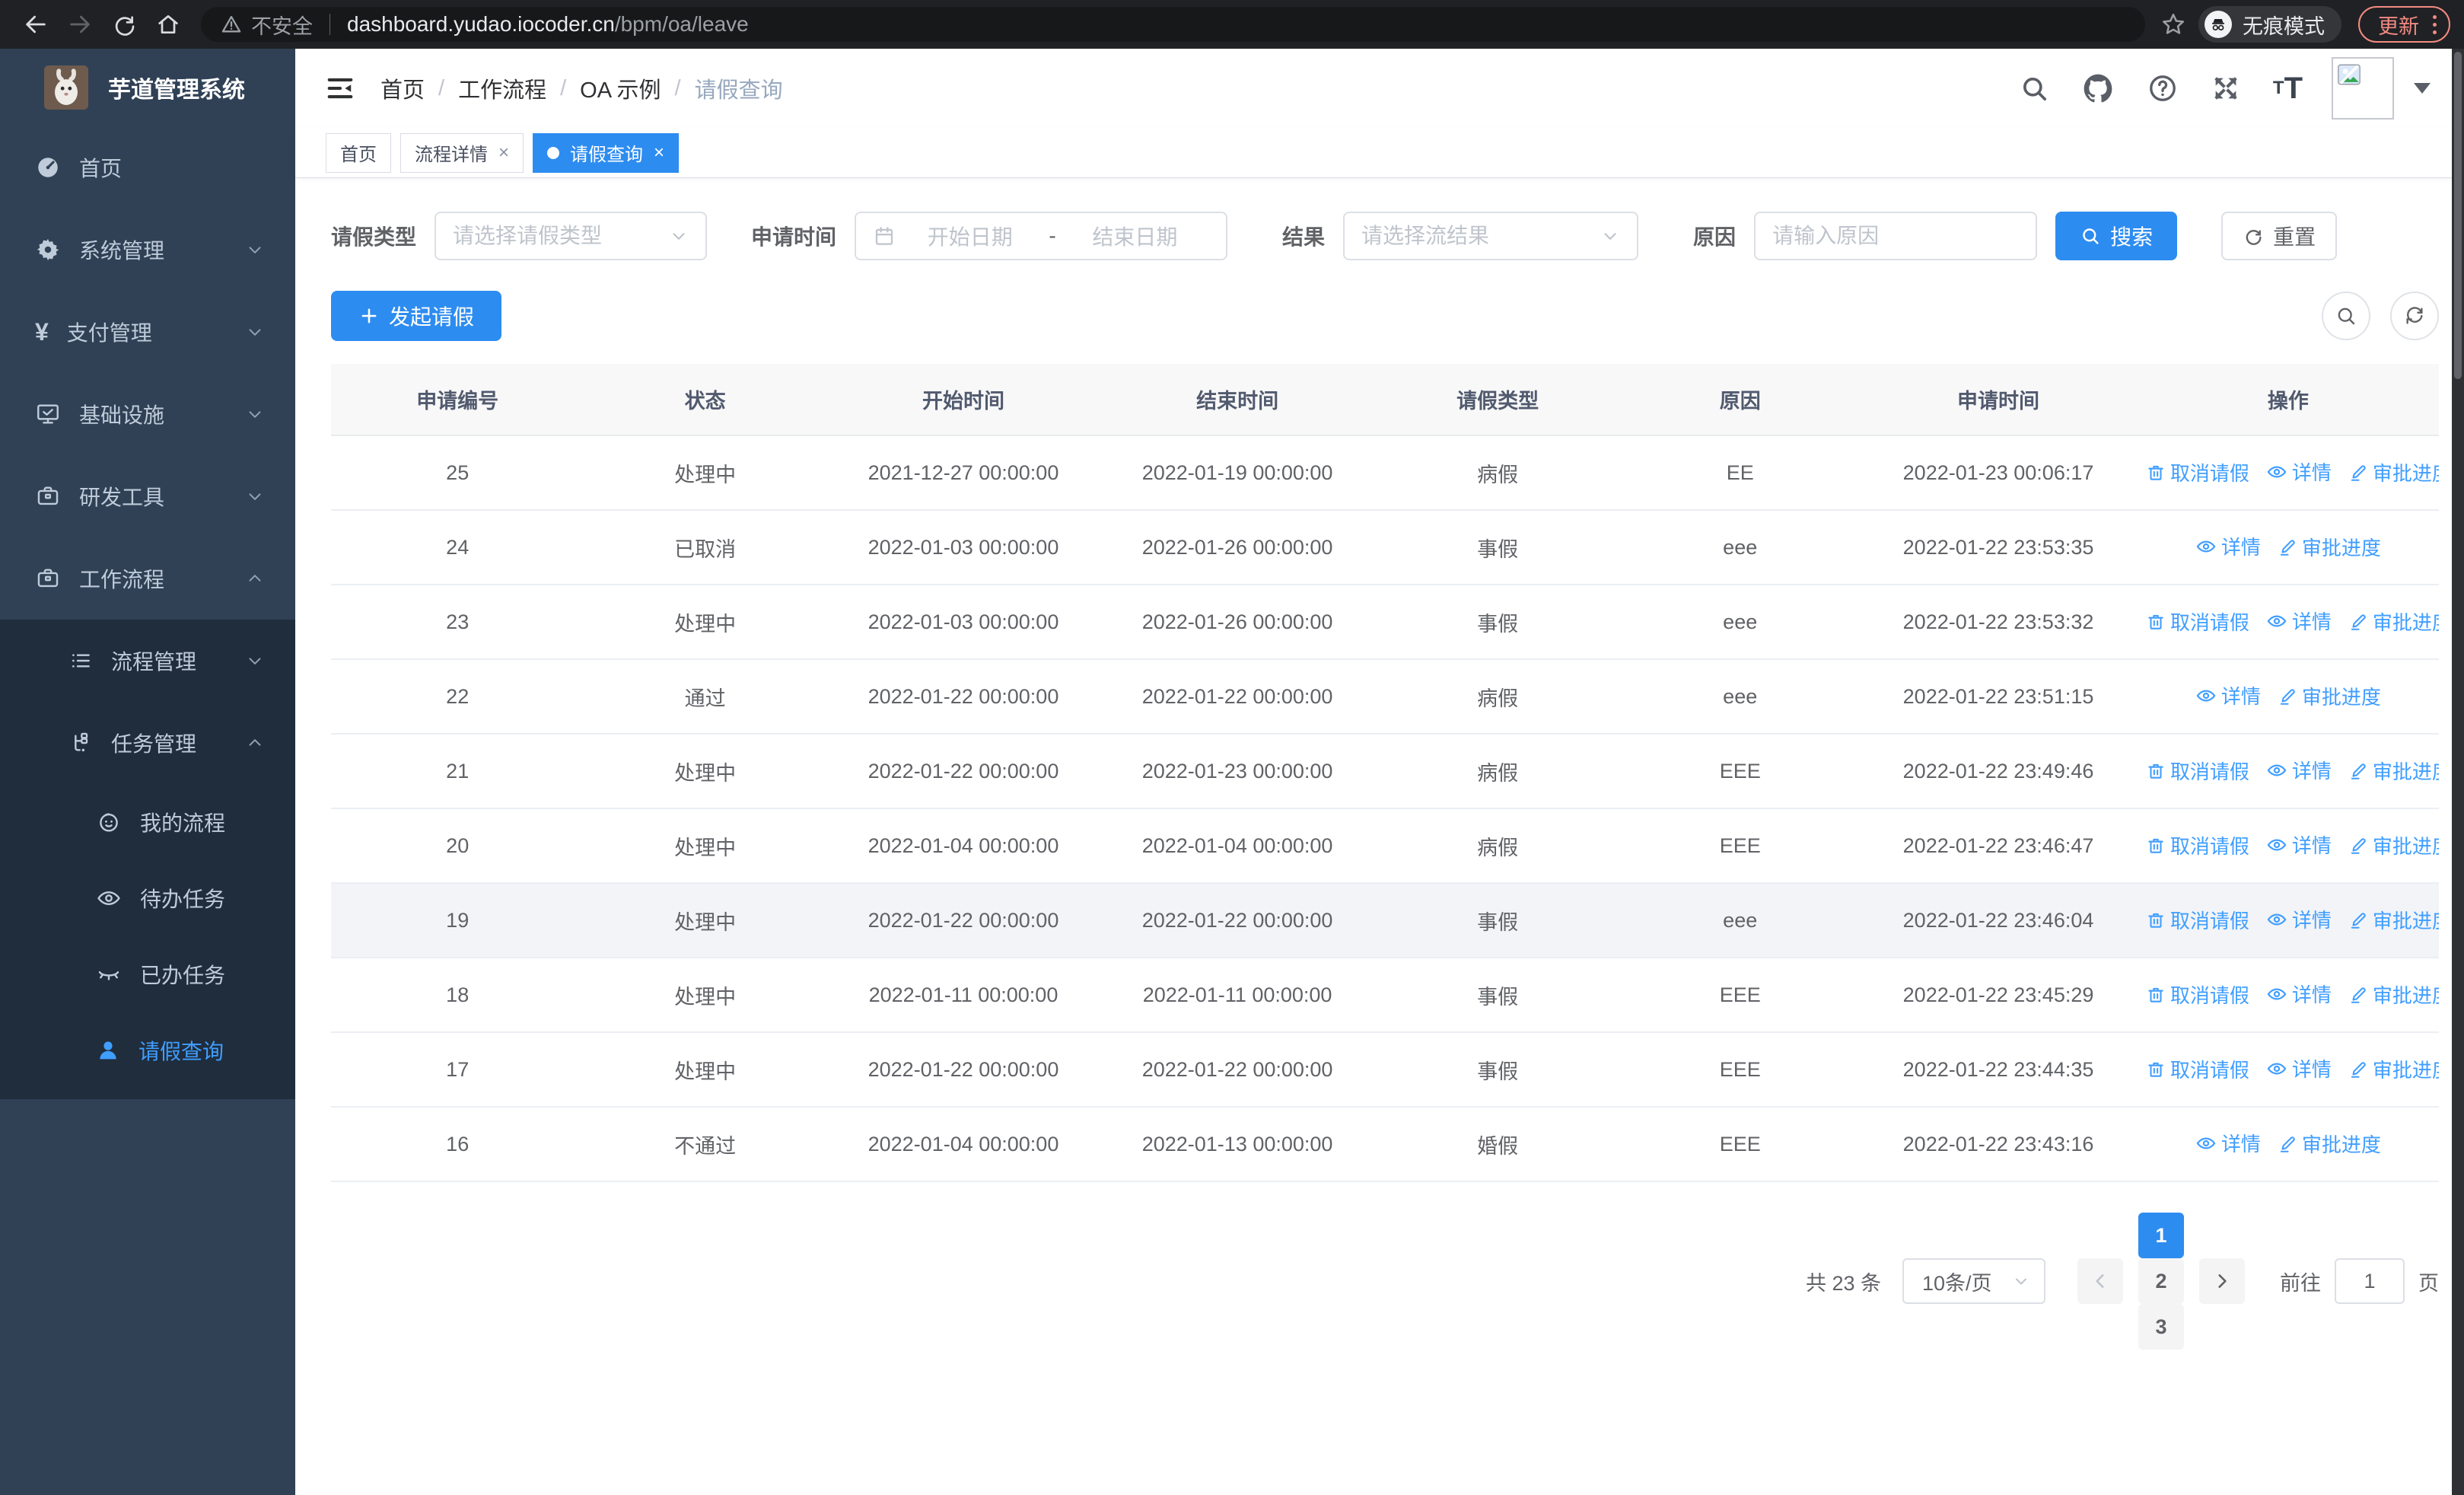 This screenshot has height=1495, width=2464. Describe the element at coordinates (2161, 1235) in the screenshot. I see `page-button-1: 1` at that location.